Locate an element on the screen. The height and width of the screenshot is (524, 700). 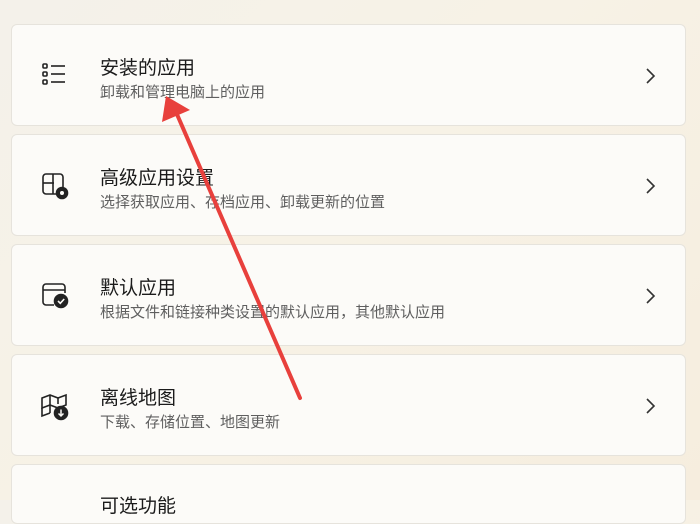
item-title: 高级应用设置 is located at coordinates (157, 178).